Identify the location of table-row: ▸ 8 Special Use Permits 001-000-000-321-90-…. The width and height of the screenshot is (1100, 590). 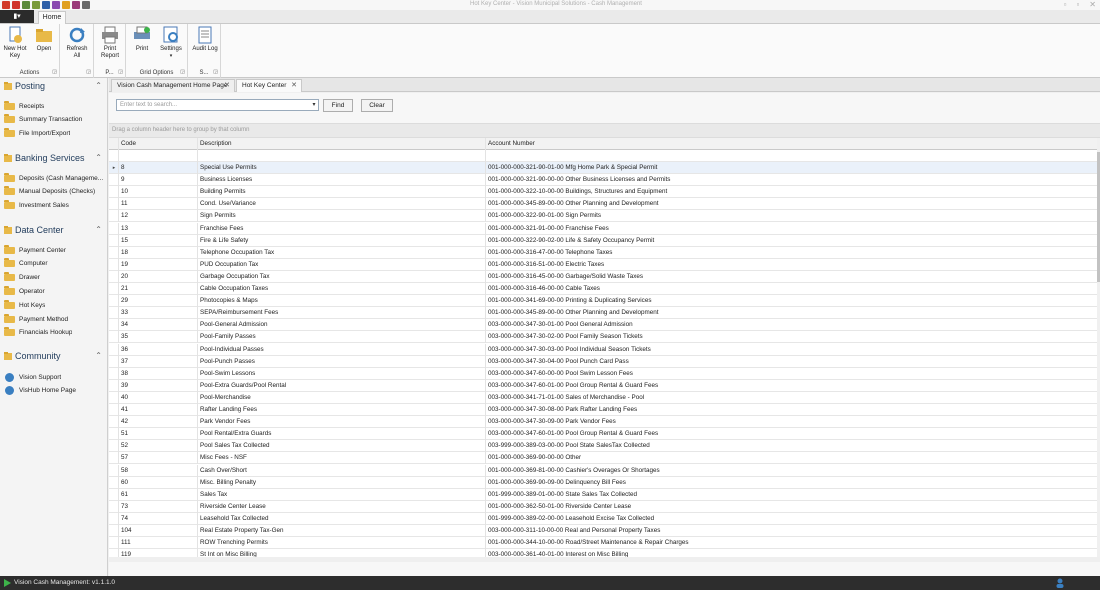
(603, 168).